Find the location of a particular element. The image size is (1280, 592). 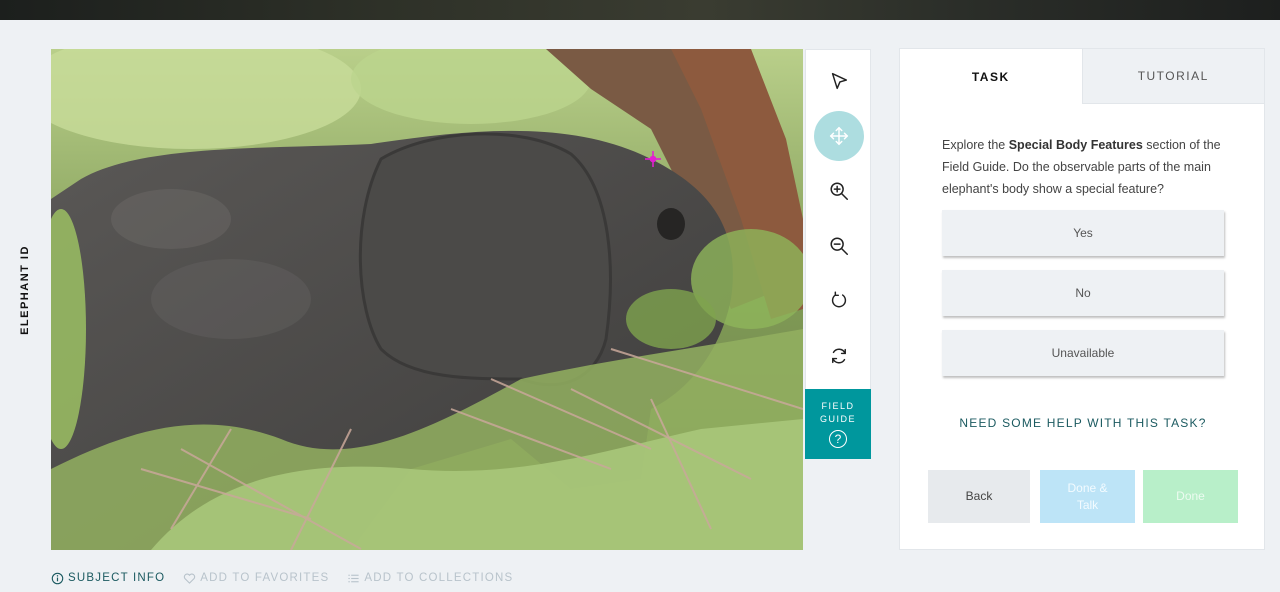

task-tabs: TASK TUTORIAL is located at coordinates (1082, 76).